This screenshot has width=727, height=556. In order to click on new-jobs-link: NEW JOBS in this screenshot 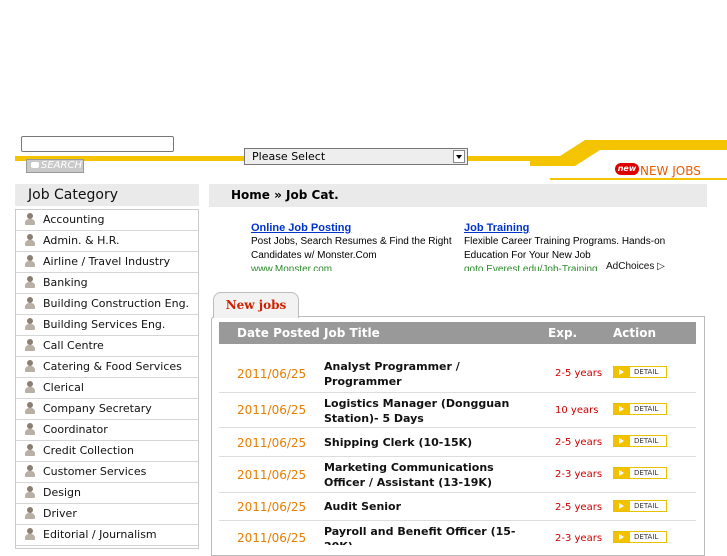, I will do `click(670, 171)`.